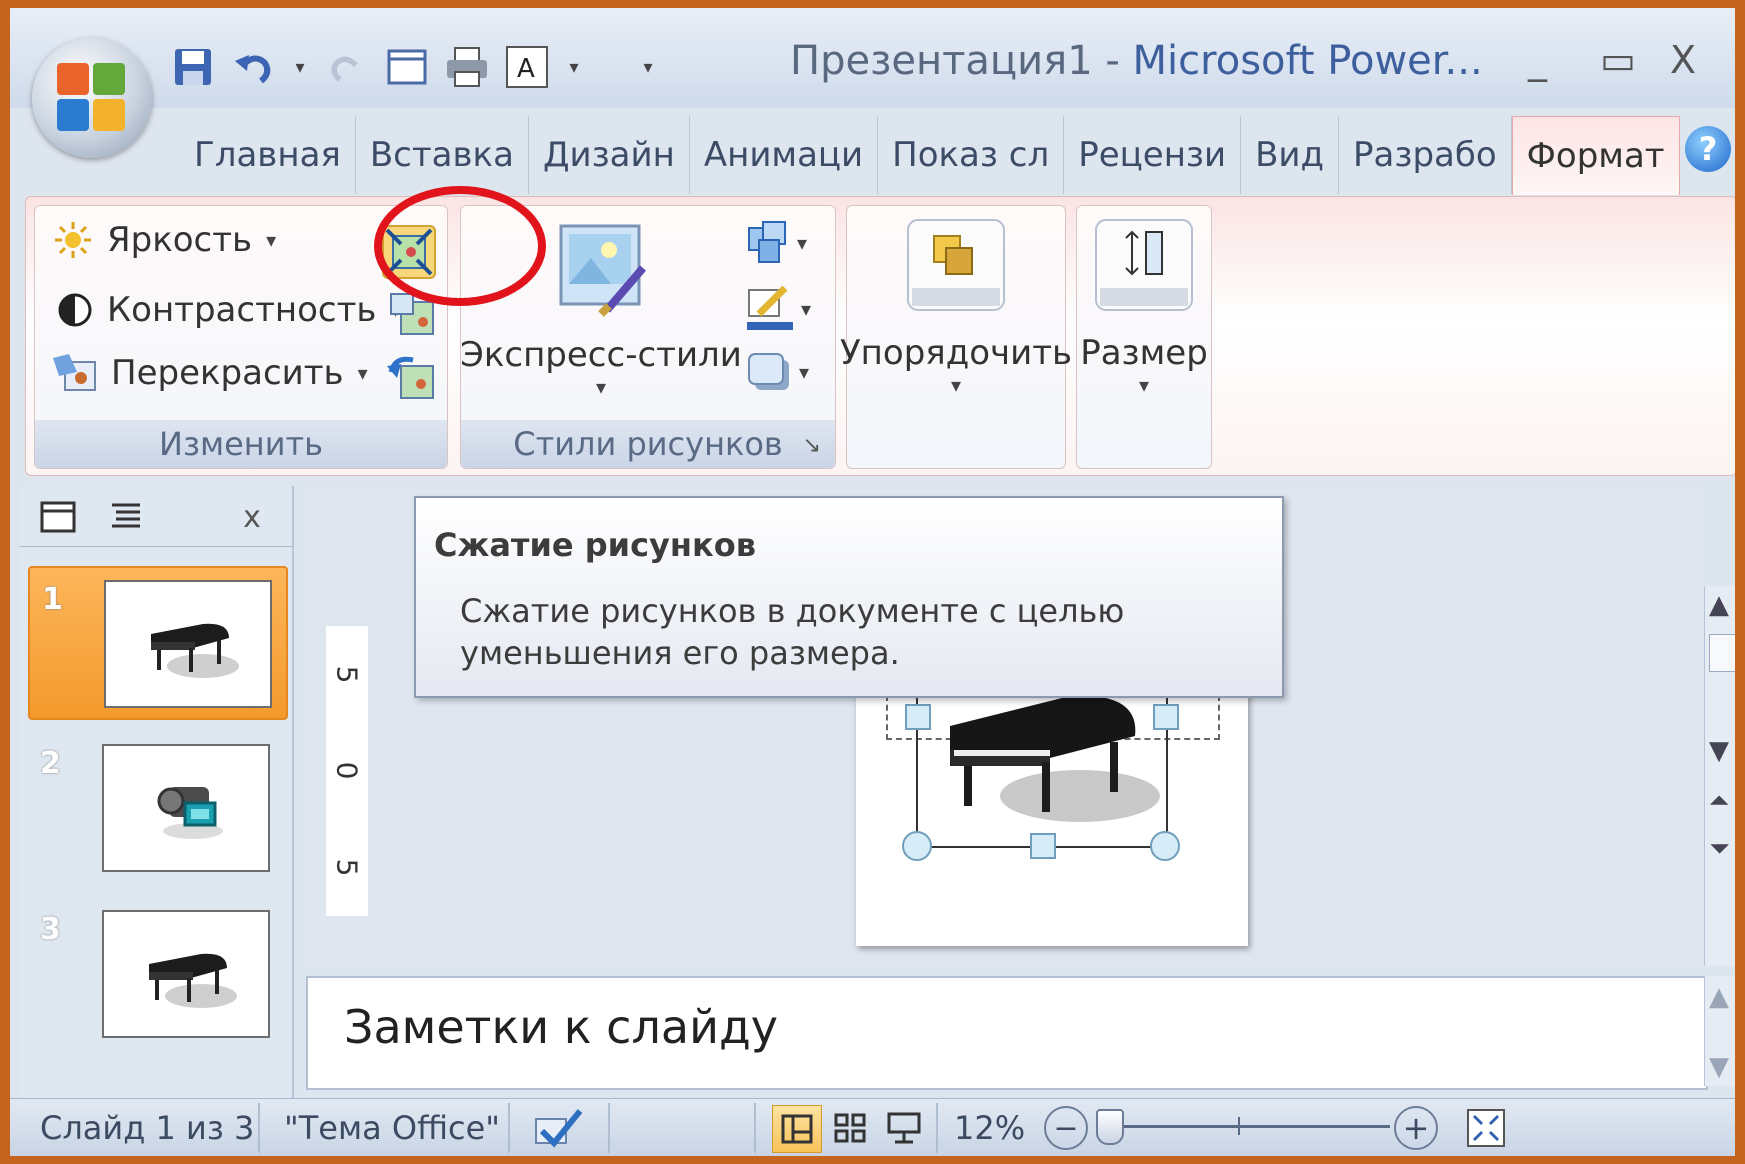  I want to click on compress-pictures-icon, so click(409, 252).